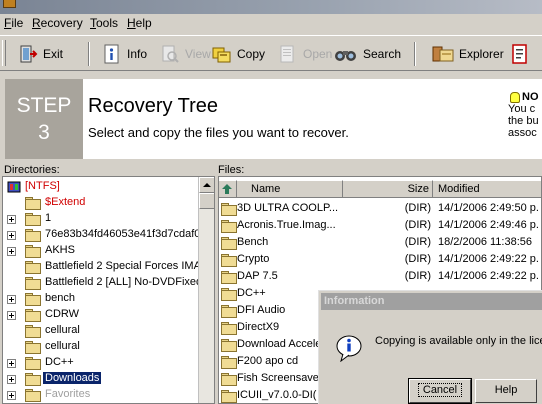 This screenshot has width=542, height=404. Describe the element at coordinates (59, 362) in the screenshot. I see `tree-node-label: DC++` at that location.